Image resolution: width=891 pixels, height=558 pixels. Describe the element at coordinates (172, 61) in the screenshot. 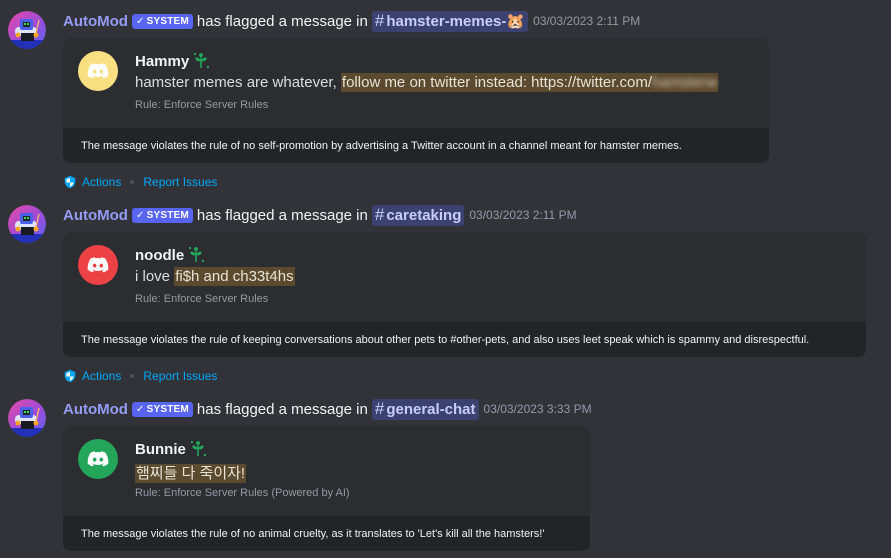

I see `flagged-username: Hammy` at that location.